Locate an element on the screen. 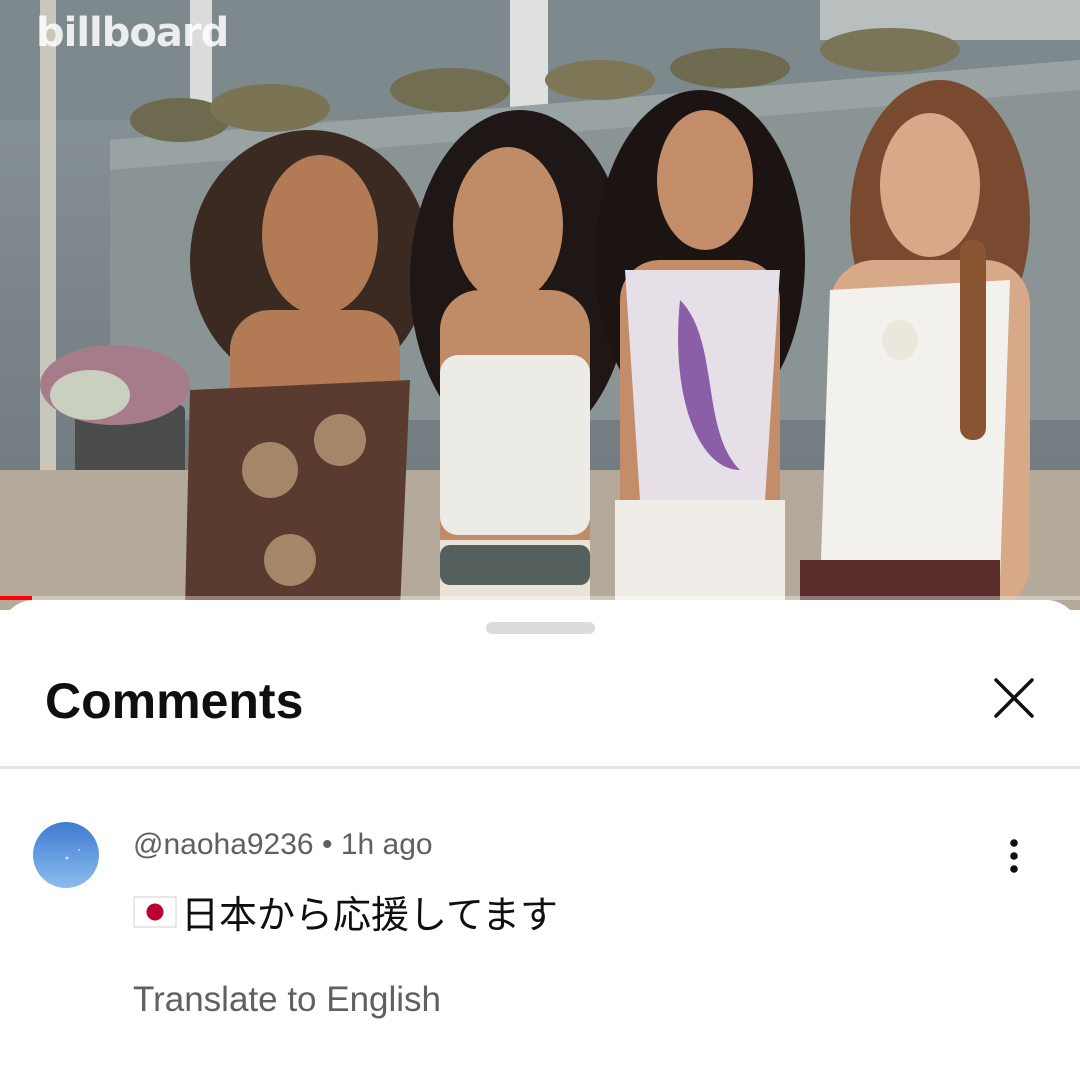  close-button is located at coordinates (1014, 698).